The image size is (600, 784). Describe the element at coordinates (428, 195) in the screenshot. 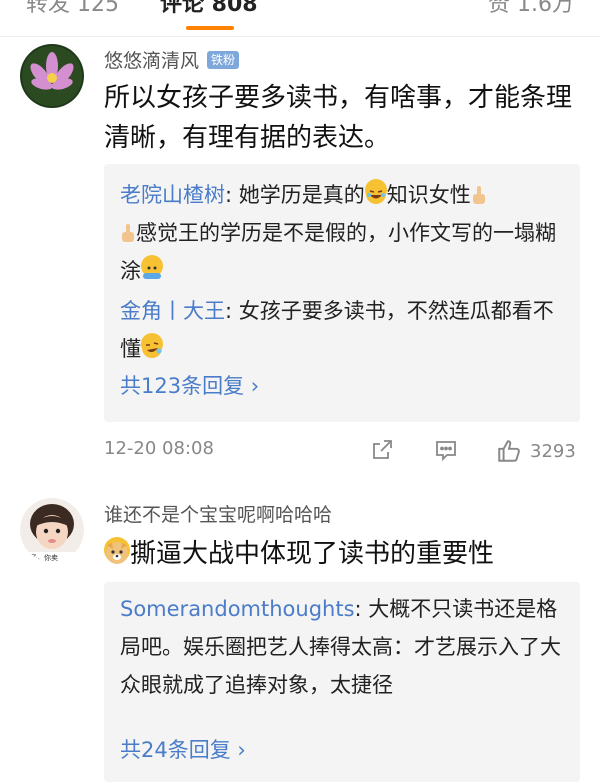

I see `reply-text: 知识女性` at that location.